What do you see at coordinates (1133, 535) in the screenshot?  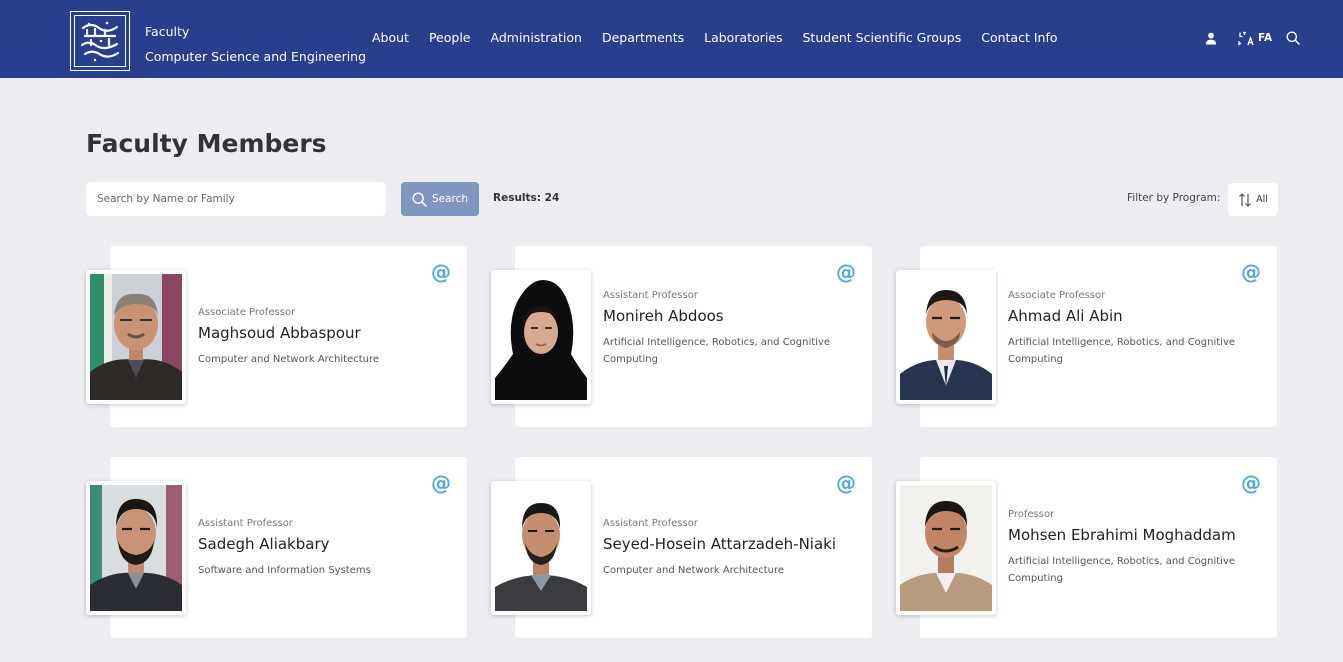 I see `faculty-name: Mohsen Ebrahimi Moghaddam` at bounding box center [1133, 535].